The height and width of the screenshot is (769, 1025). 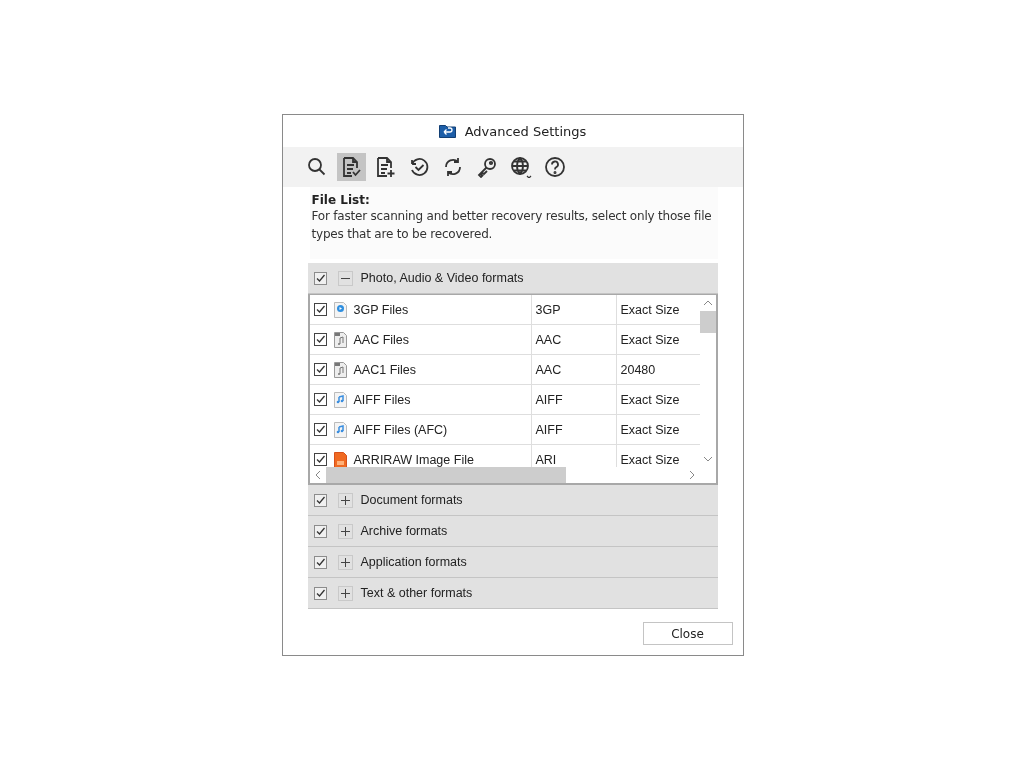 I want to click on group-header: Archive formats, so click(x=512, y=531).